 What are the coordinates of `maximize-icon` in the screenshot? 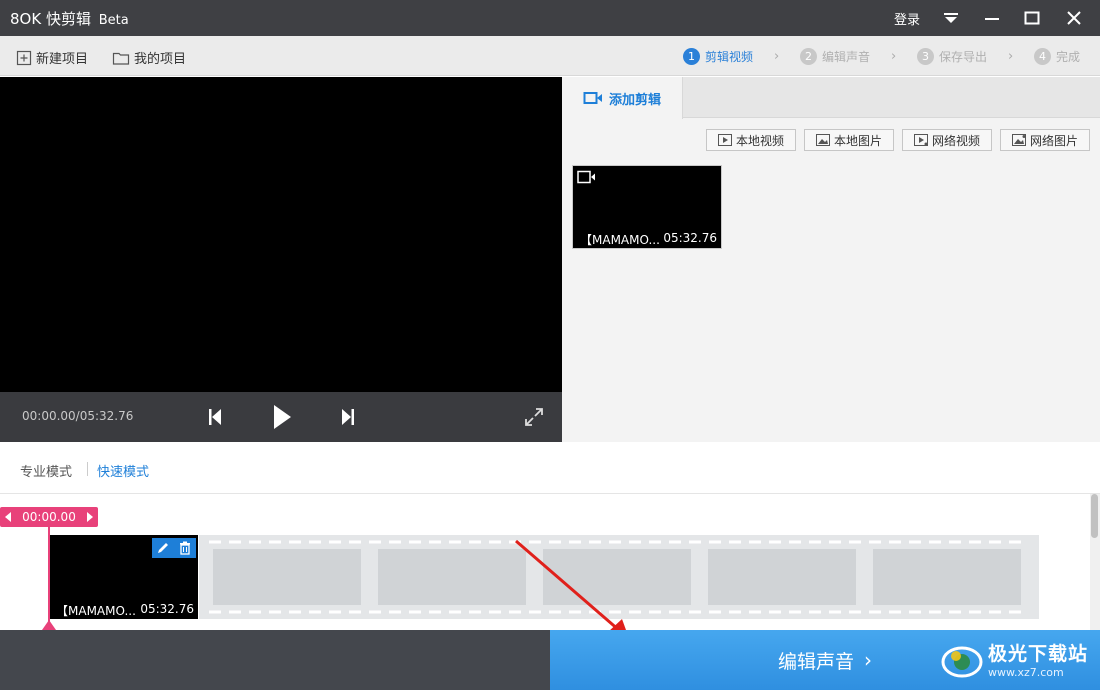 It's located at (1032, 18).